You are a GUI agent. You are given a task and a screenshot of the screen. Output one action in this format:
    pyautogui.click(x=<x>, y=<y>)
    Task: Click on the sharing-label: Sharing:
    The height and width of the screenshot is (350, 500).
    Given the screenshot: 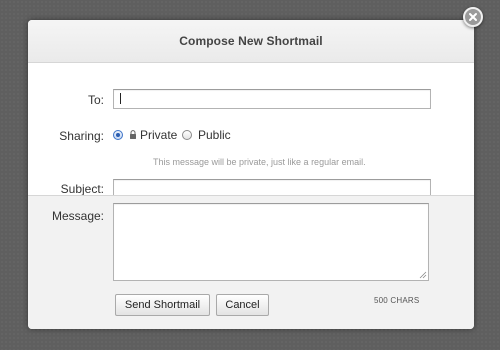 What is the action you would take?
    pyautogui.click(x=81, y=136)
    